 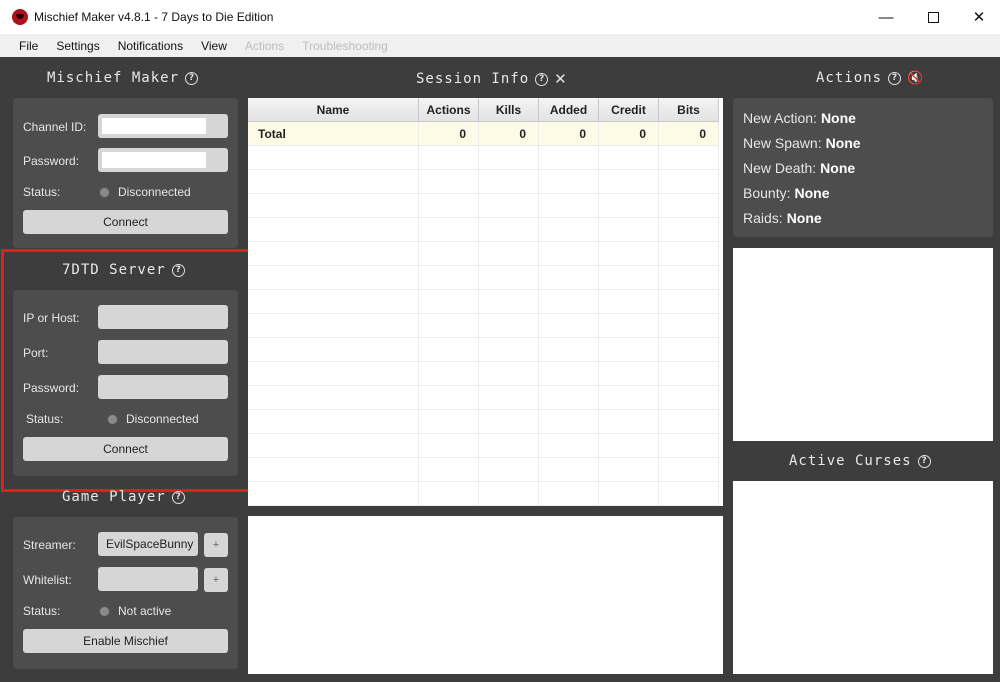 I want to click on actions-title-text: Actions, so click(x=849, y=78).